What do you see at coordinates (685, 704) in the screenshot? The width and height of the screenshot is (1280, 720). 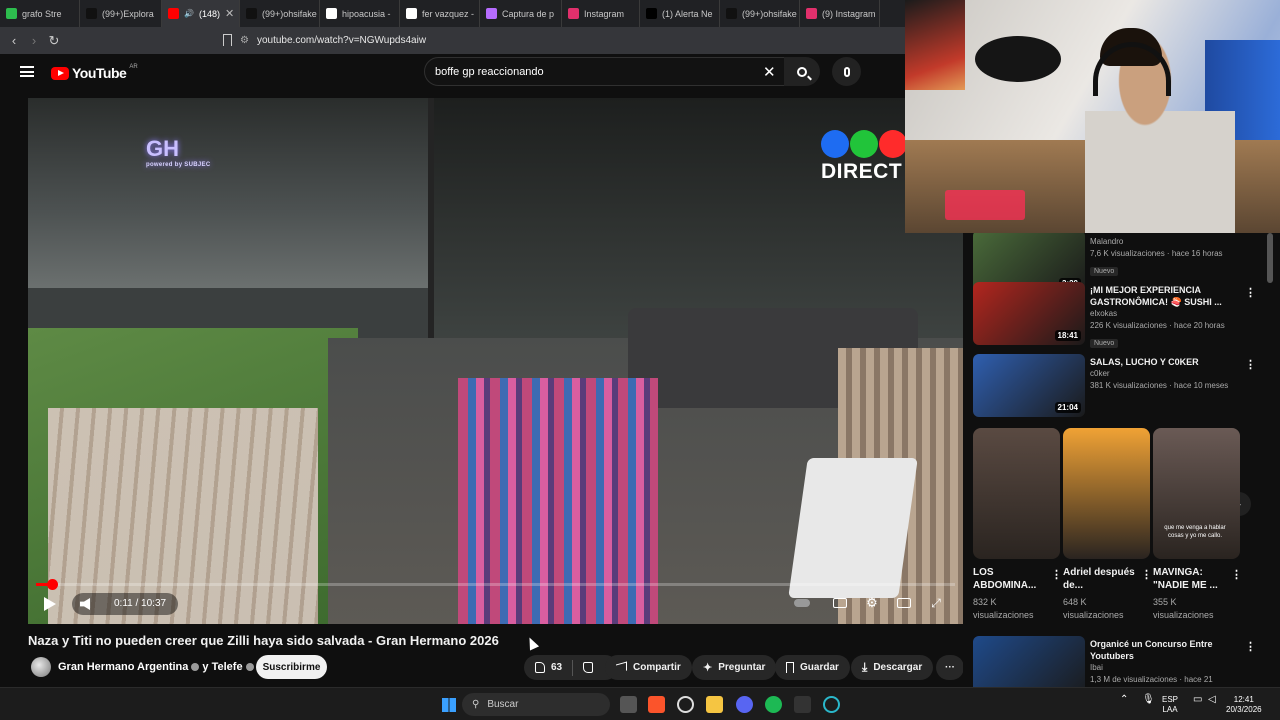 I see `chrome-icon` at bounding box center [685, 704].